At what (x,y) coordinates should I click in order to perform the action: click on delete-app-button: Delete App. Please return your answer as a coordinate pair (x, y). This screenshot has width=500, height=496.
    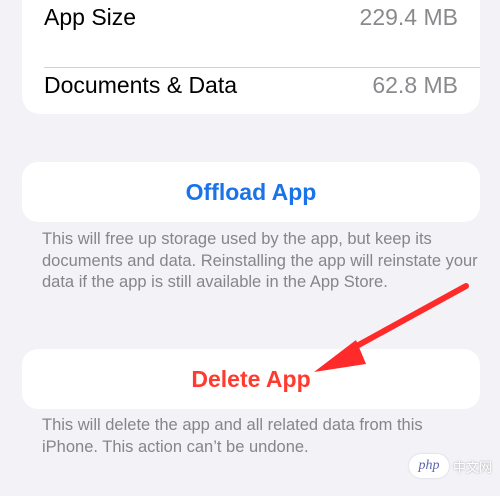
    Looking at the image, I should click on (251, 379).